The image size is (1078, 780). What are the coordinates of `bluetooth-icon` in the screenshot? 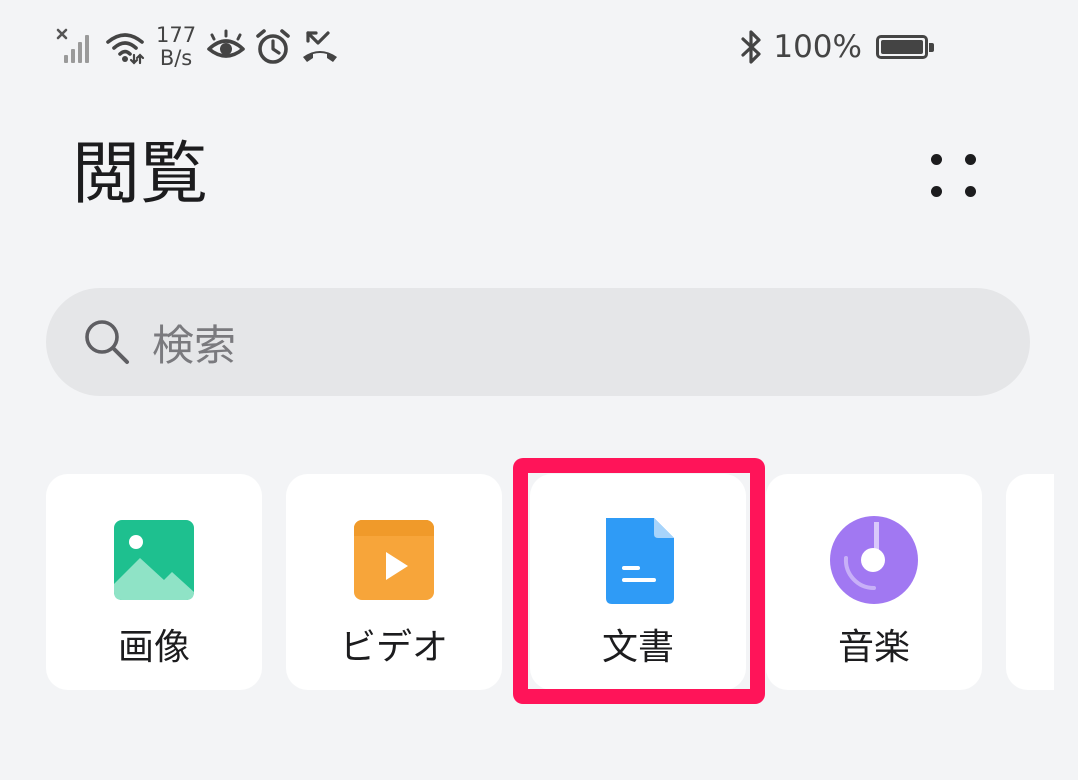 It's located at (751, 47).